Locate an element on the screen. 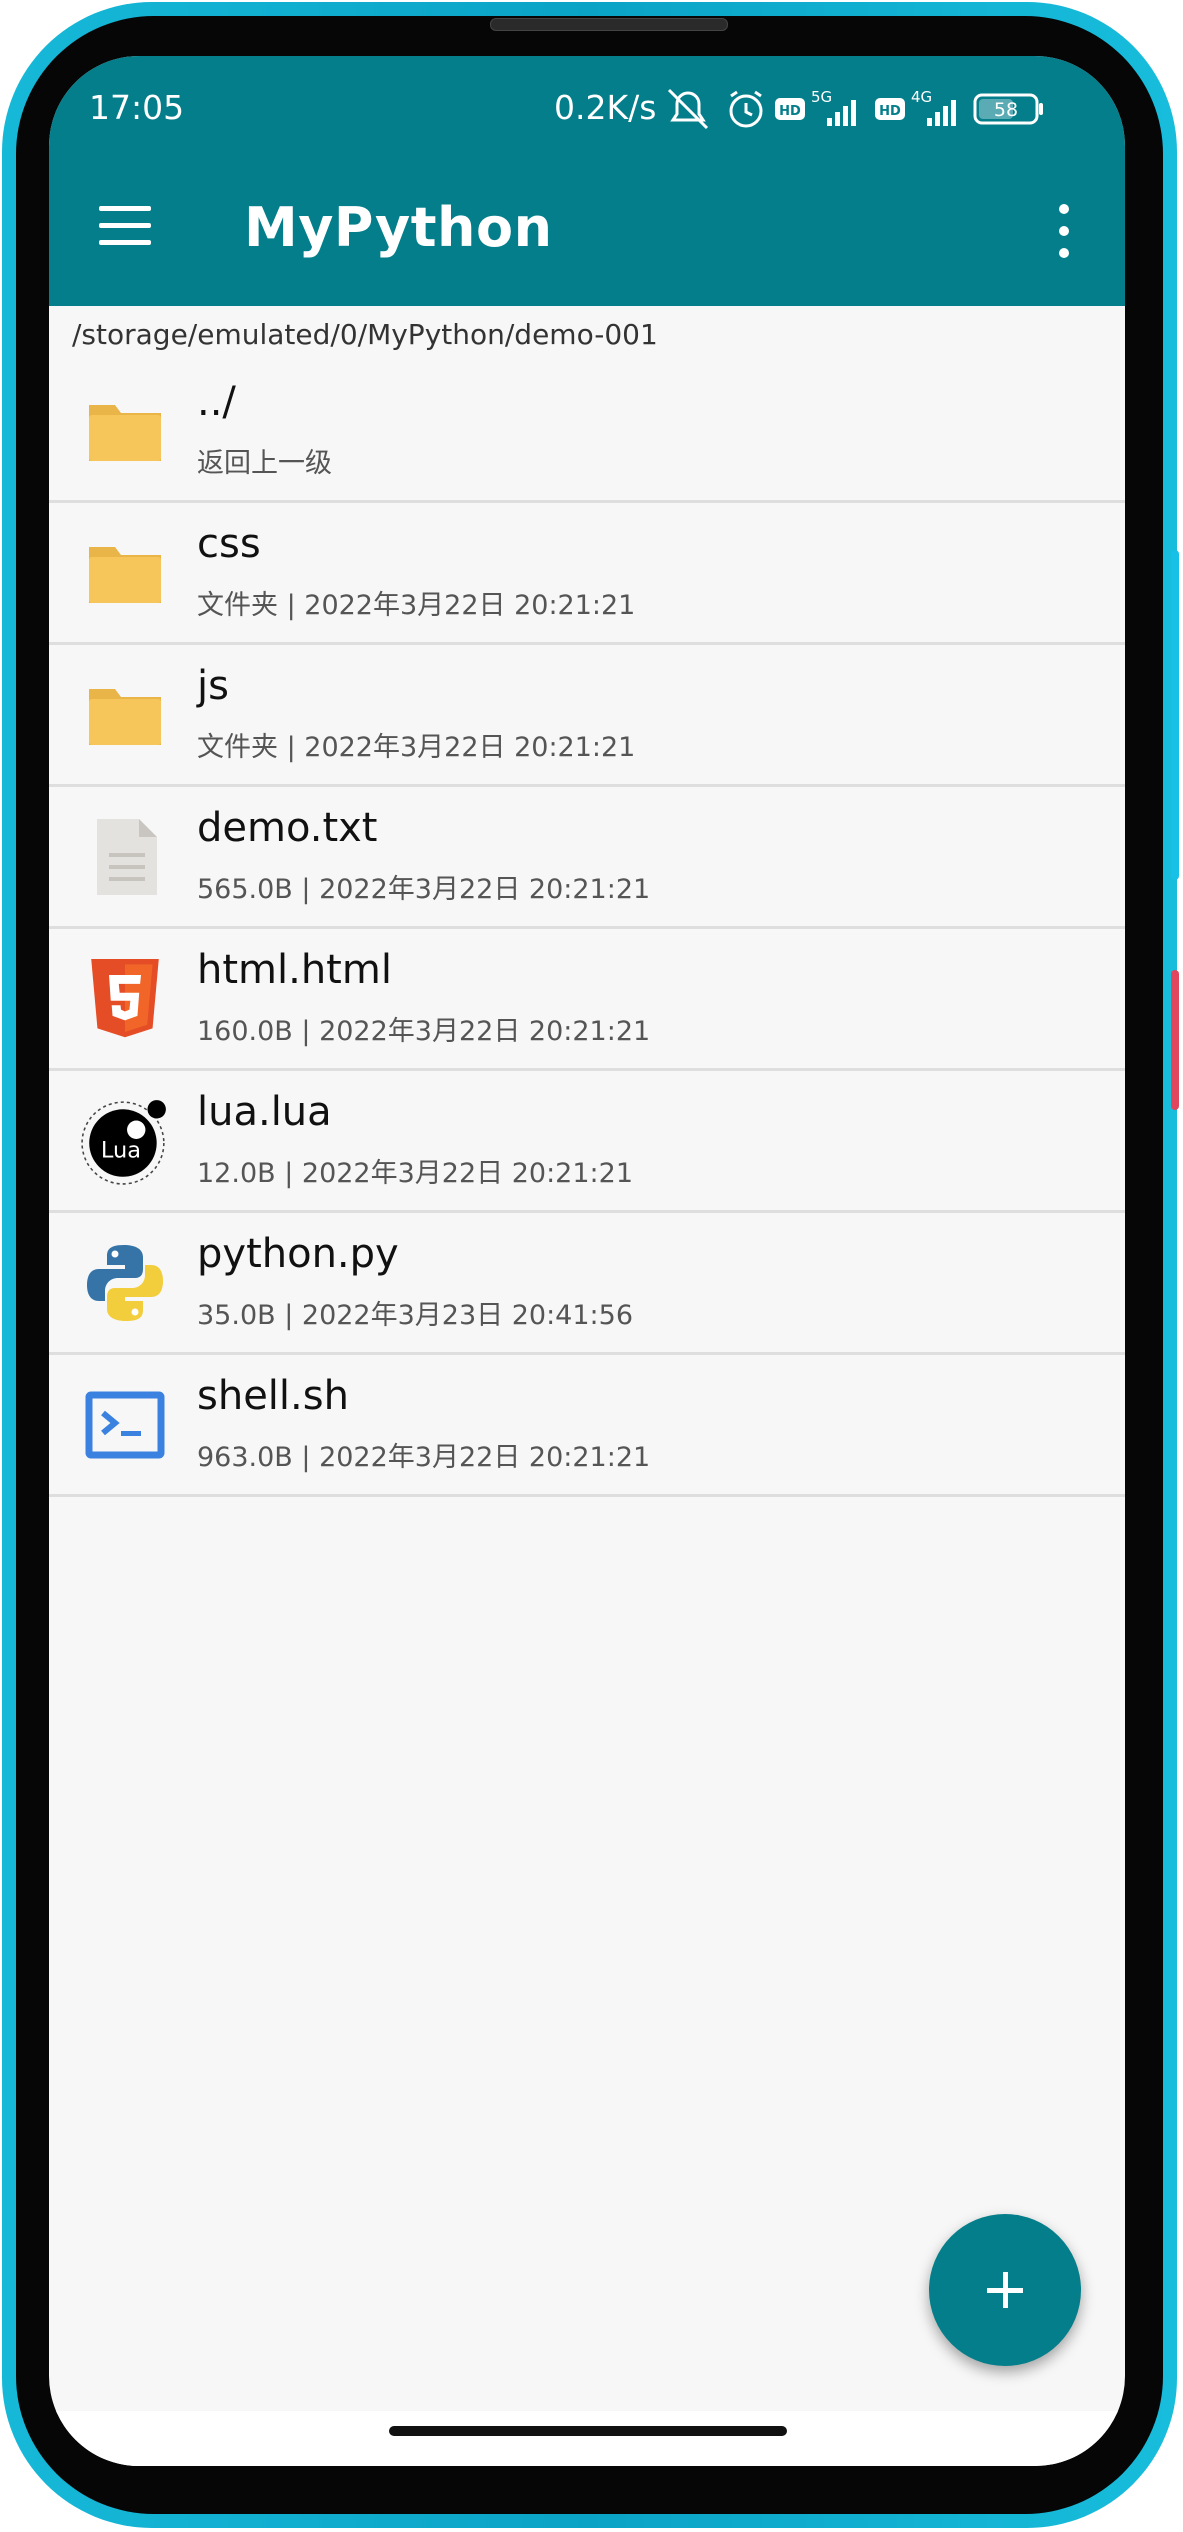  hd-icon: HD is located at coordinates (790, 109).